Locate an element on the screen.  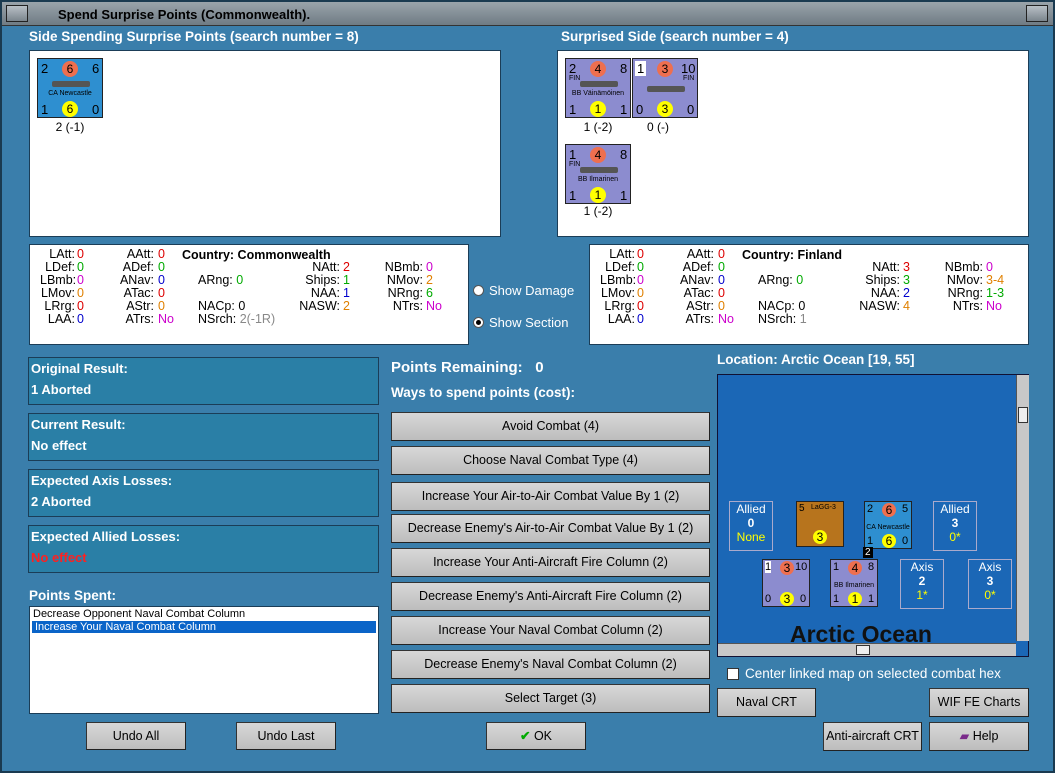
window-title: Spend Surprise Points (Commonwealth). is located at coordinates (184, 14).